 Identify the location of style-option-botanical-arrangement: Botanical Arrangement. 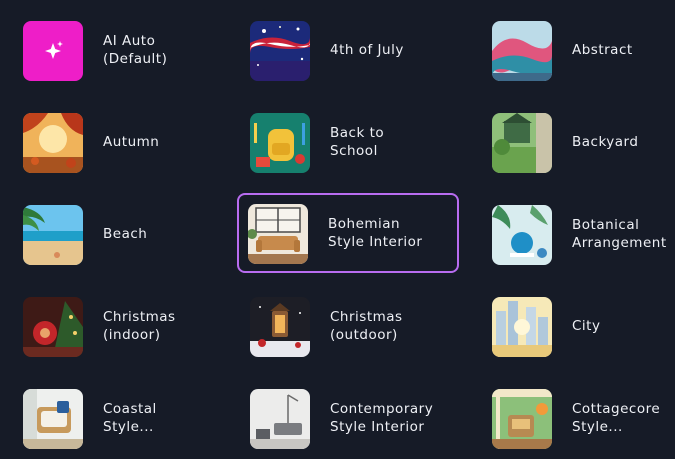
(578, 234).